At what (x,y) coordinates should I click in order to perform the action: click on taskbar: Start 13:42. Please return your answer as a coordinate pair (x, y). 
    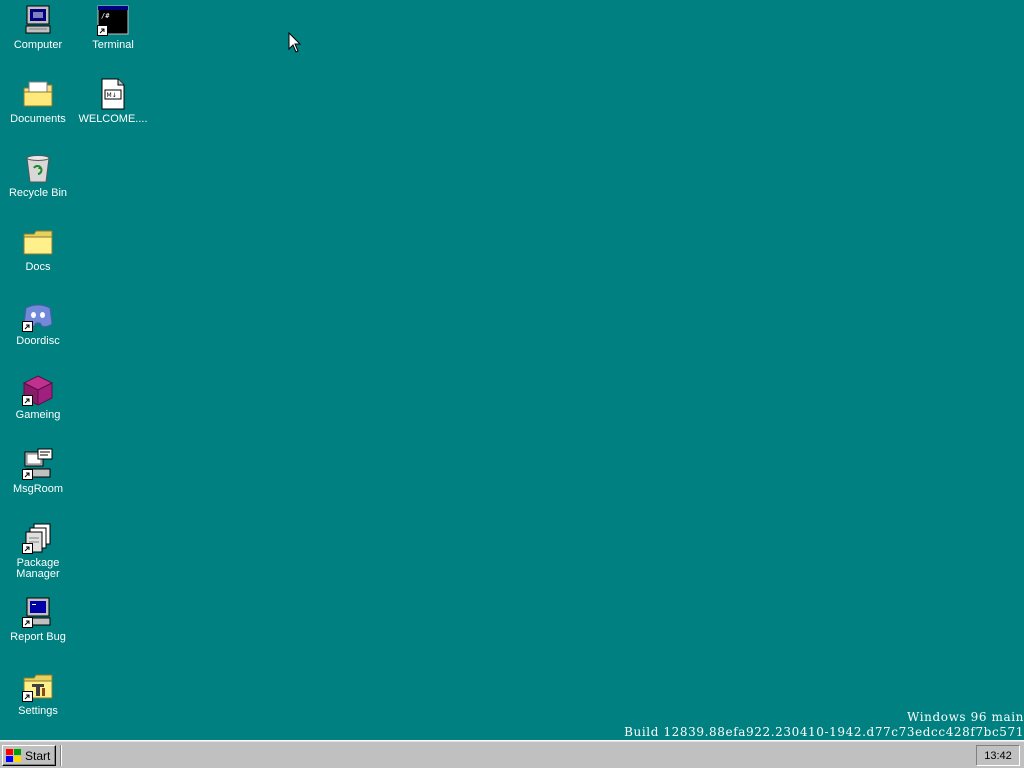
    Looking at the image, I should click on (512, 754).